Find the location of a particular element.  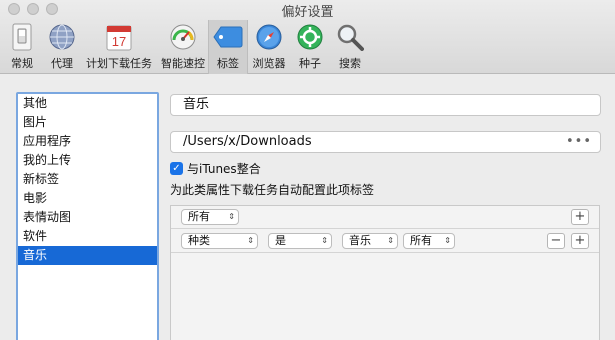

globe-icon is located at coordinates (62, 37).